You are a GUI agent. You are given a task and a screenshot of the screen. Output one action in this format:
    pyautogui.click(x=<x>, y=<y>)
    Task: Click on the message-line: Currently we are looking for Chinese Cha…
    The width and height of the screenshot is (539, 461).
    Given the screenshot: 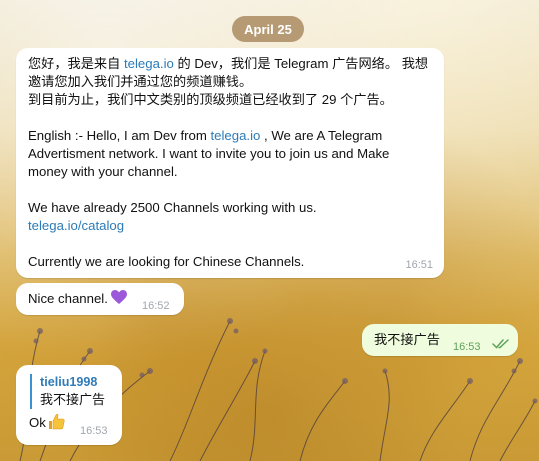 What is the action you would take?
    pyautogui.click(x=166, y=261)
    